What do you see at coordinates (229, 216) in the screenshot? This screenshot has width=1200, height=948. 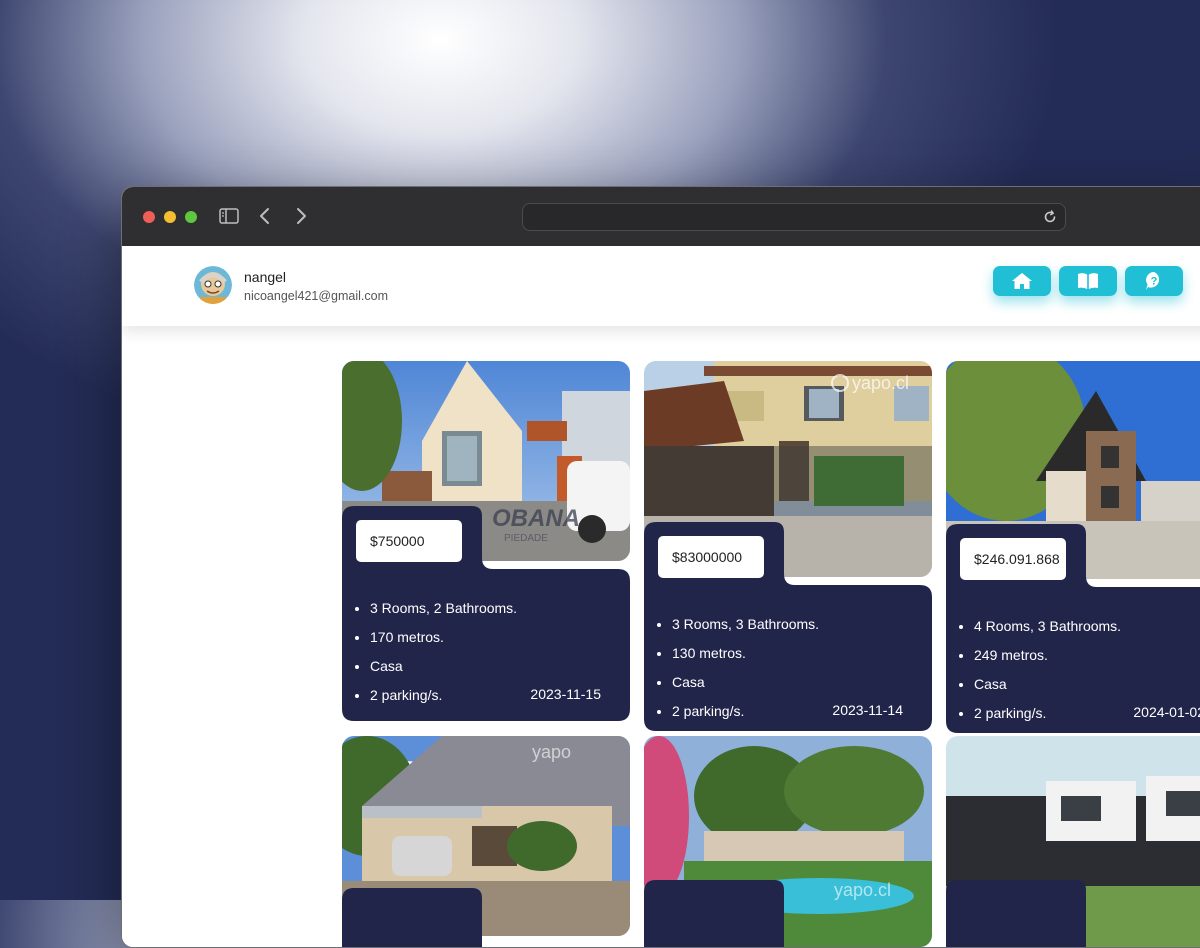 I see `sidebar-toggle-icon` at bounding box center [229, 216].